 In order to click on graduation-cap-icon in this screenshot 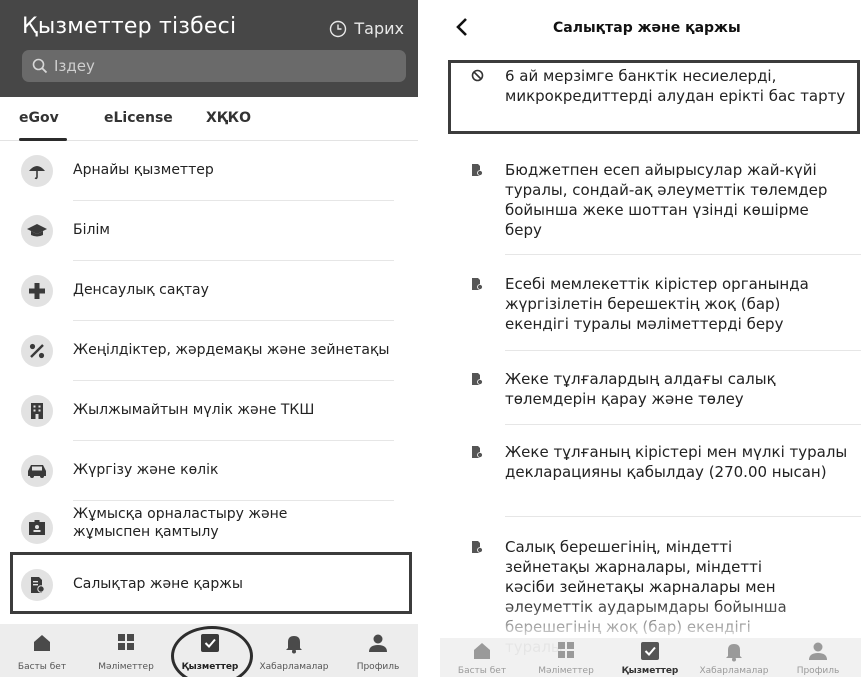, I will do `click(37, 231)`.